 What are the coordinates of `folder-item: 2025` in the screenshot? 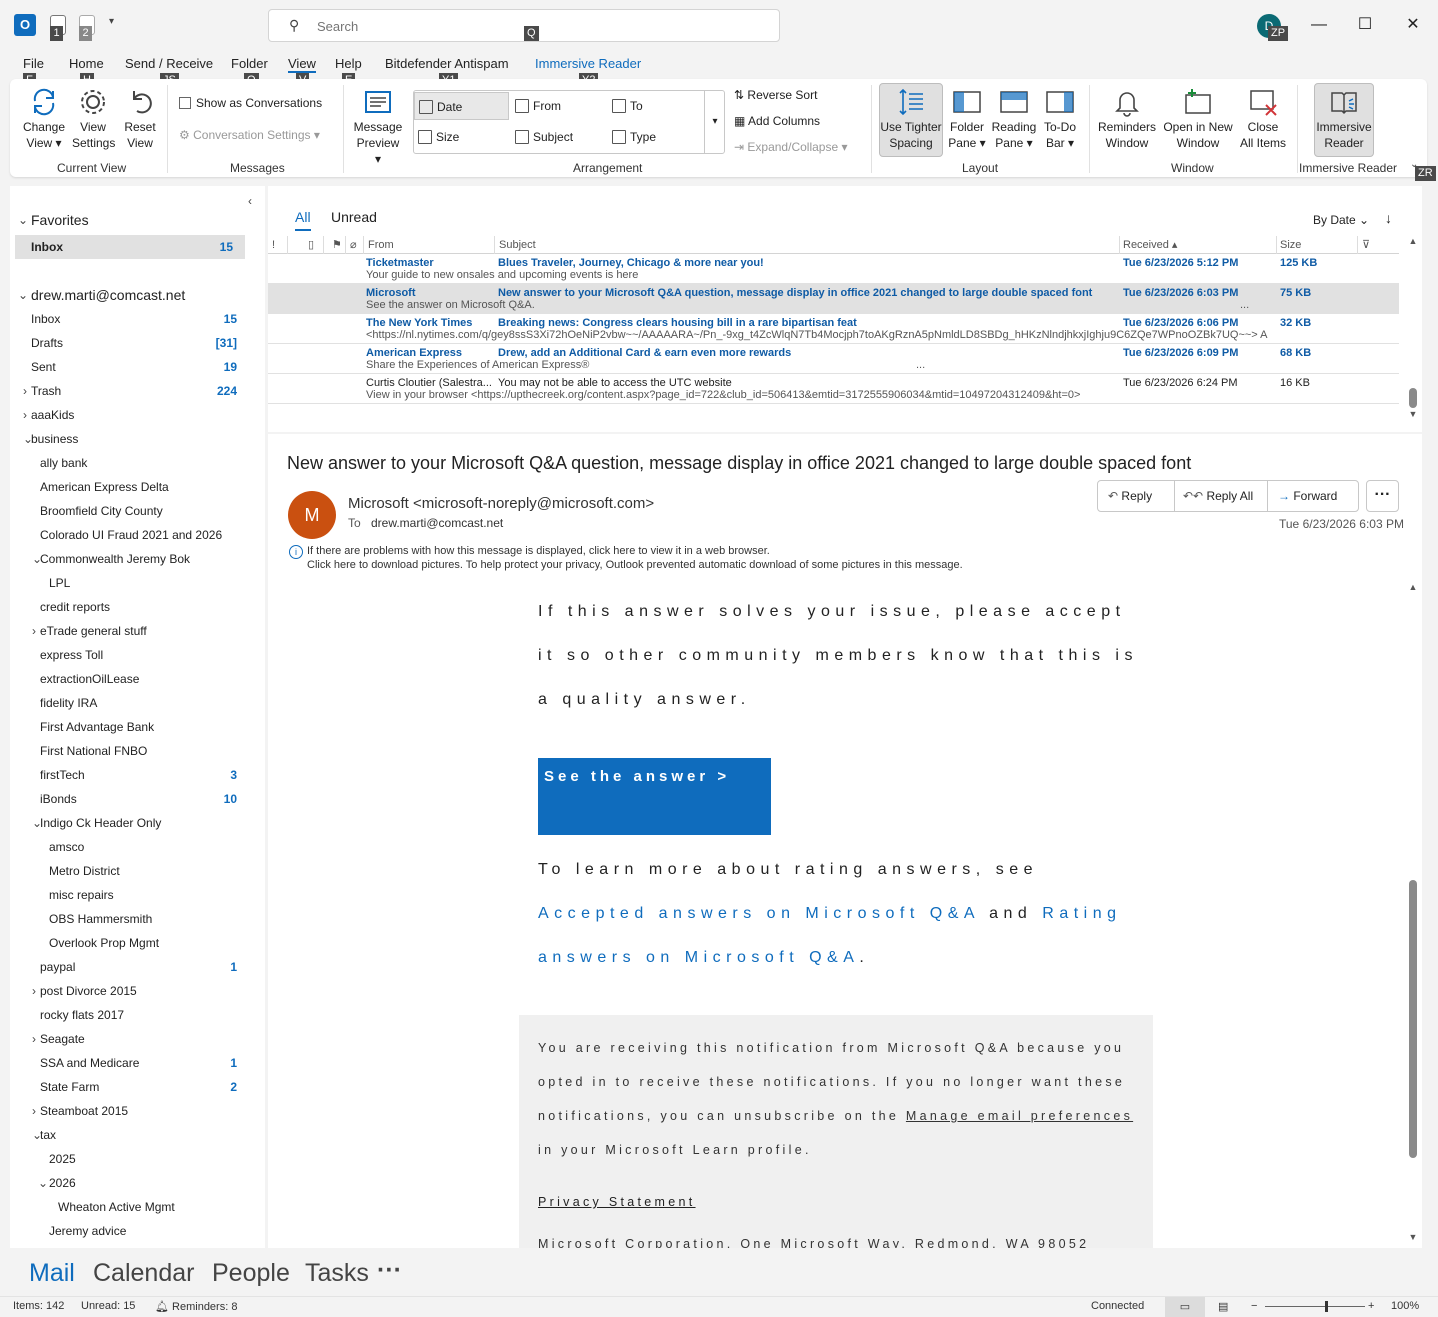 It's located at (135, 1159).